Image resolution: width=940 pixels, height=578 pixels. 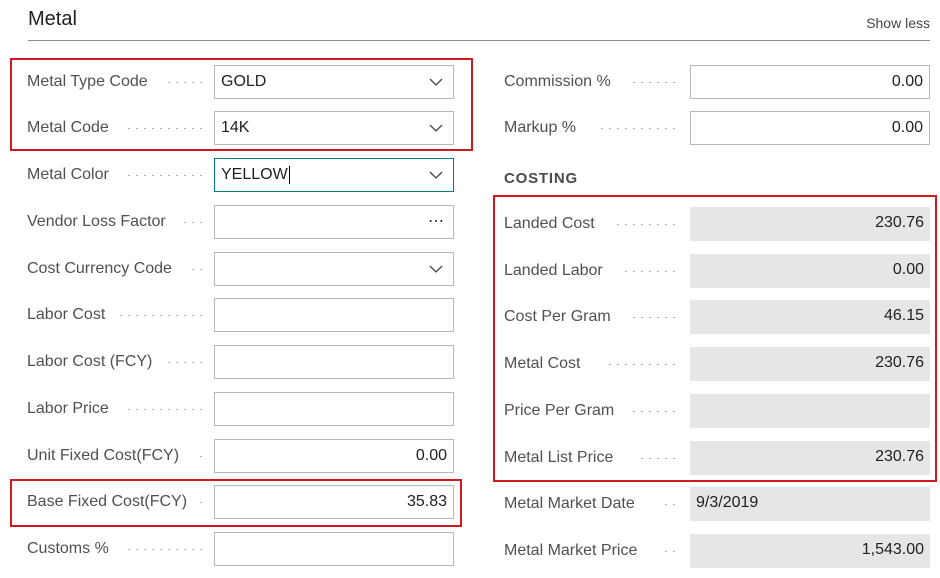 I want to click on markup-percent-input: 0.00, so click(x=810, y=128).